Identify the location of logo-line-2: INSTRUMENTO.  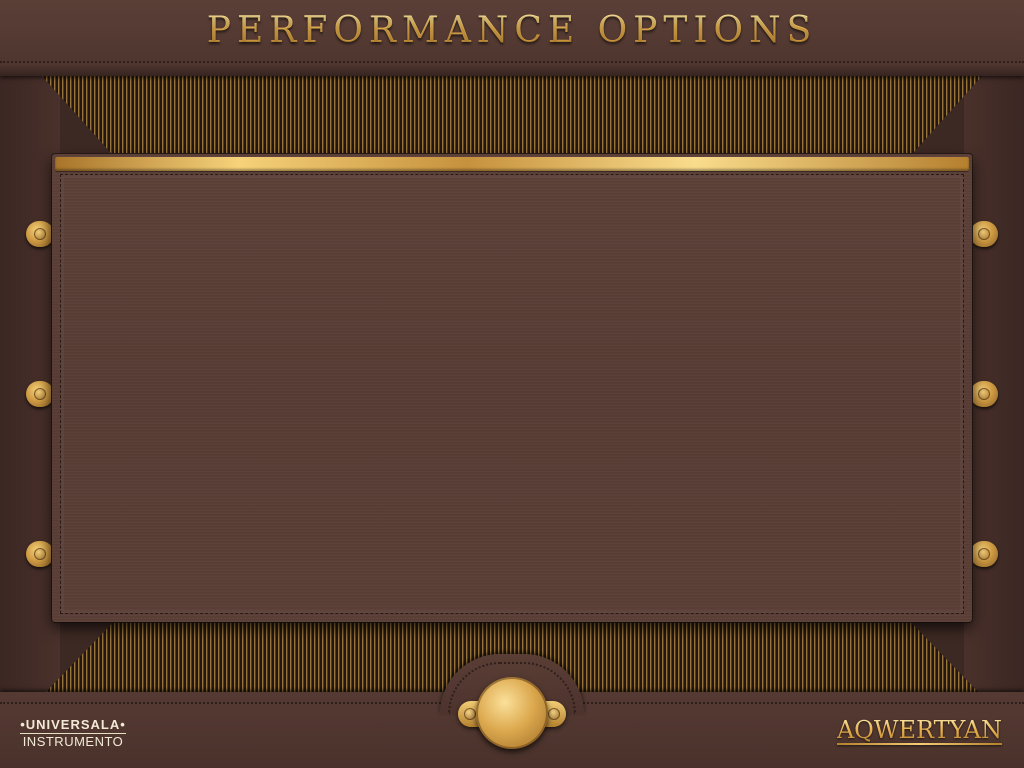
(73, 741).